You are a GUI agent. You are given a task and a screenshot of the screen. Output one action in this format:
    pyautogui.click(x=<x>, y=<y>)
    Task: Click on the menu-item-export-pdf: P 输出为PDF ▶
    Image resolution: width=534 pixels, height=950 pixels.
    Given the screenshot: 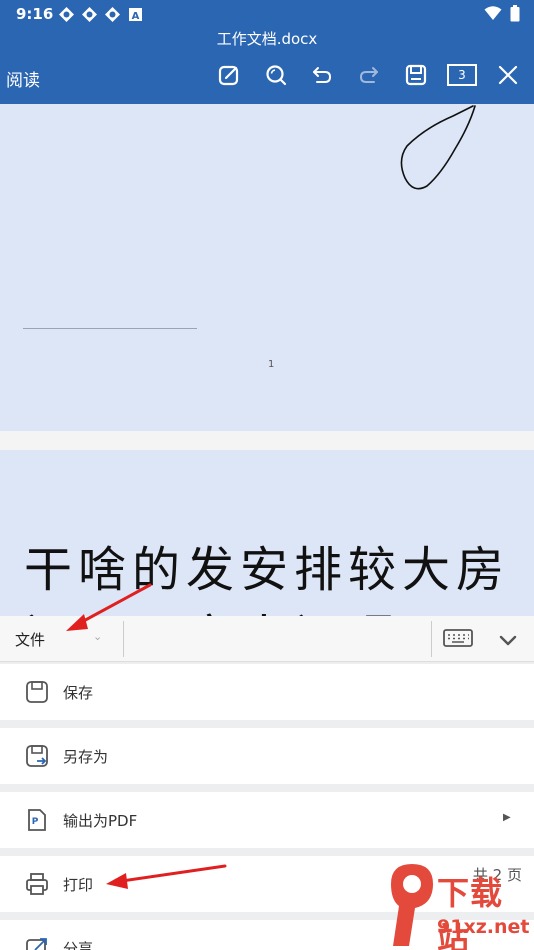 What is the action you would take?
    pyautogui.click(x=267, y=820)
    